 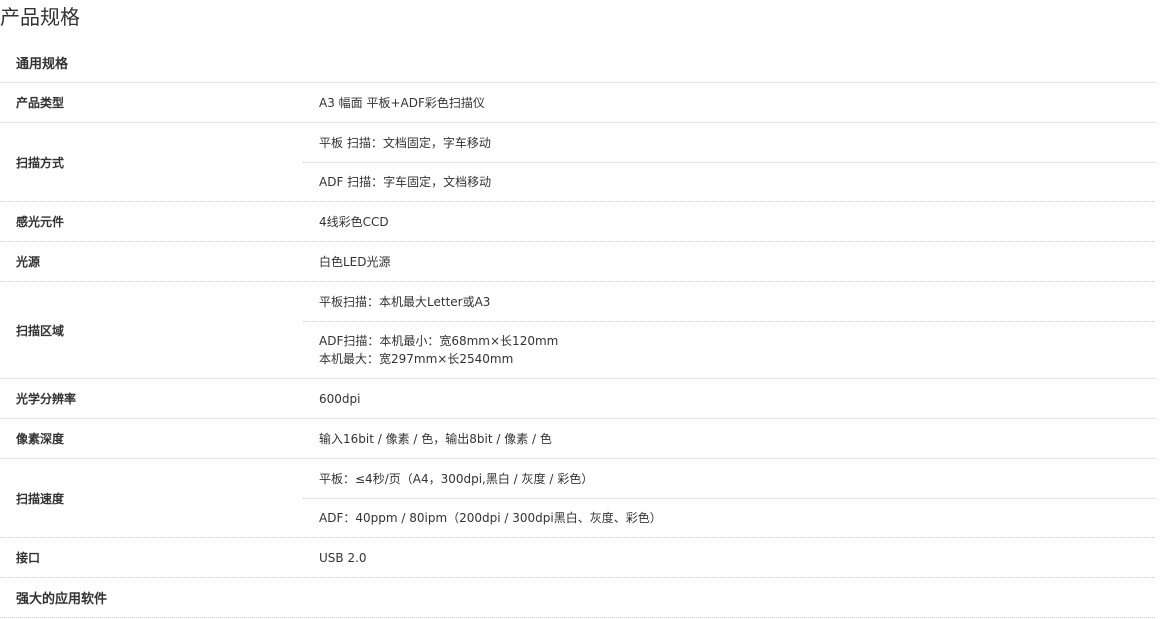 What do you see at coordinates (577, 262) in the screenshot?
I see `spec-row-light-source: 光源 白色LED光源` at bounding box center [577, 262].